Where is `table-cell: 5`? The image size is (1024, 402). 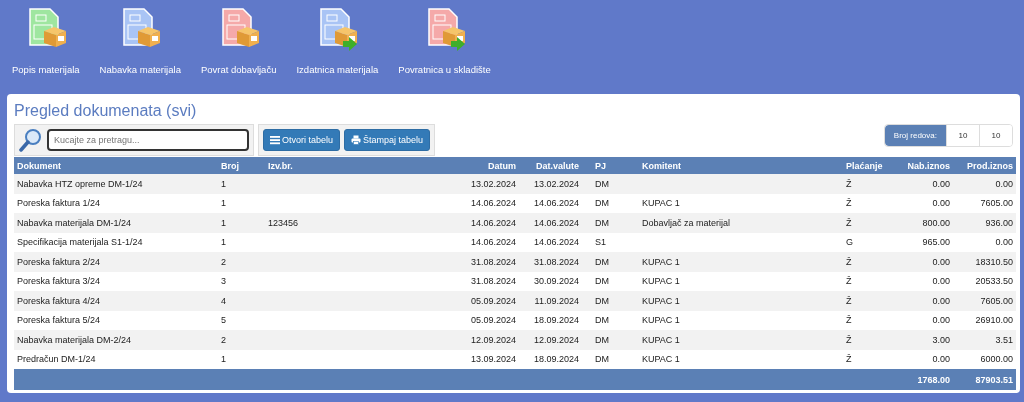
table-cell: 5 is located at coordinates (223, 320).